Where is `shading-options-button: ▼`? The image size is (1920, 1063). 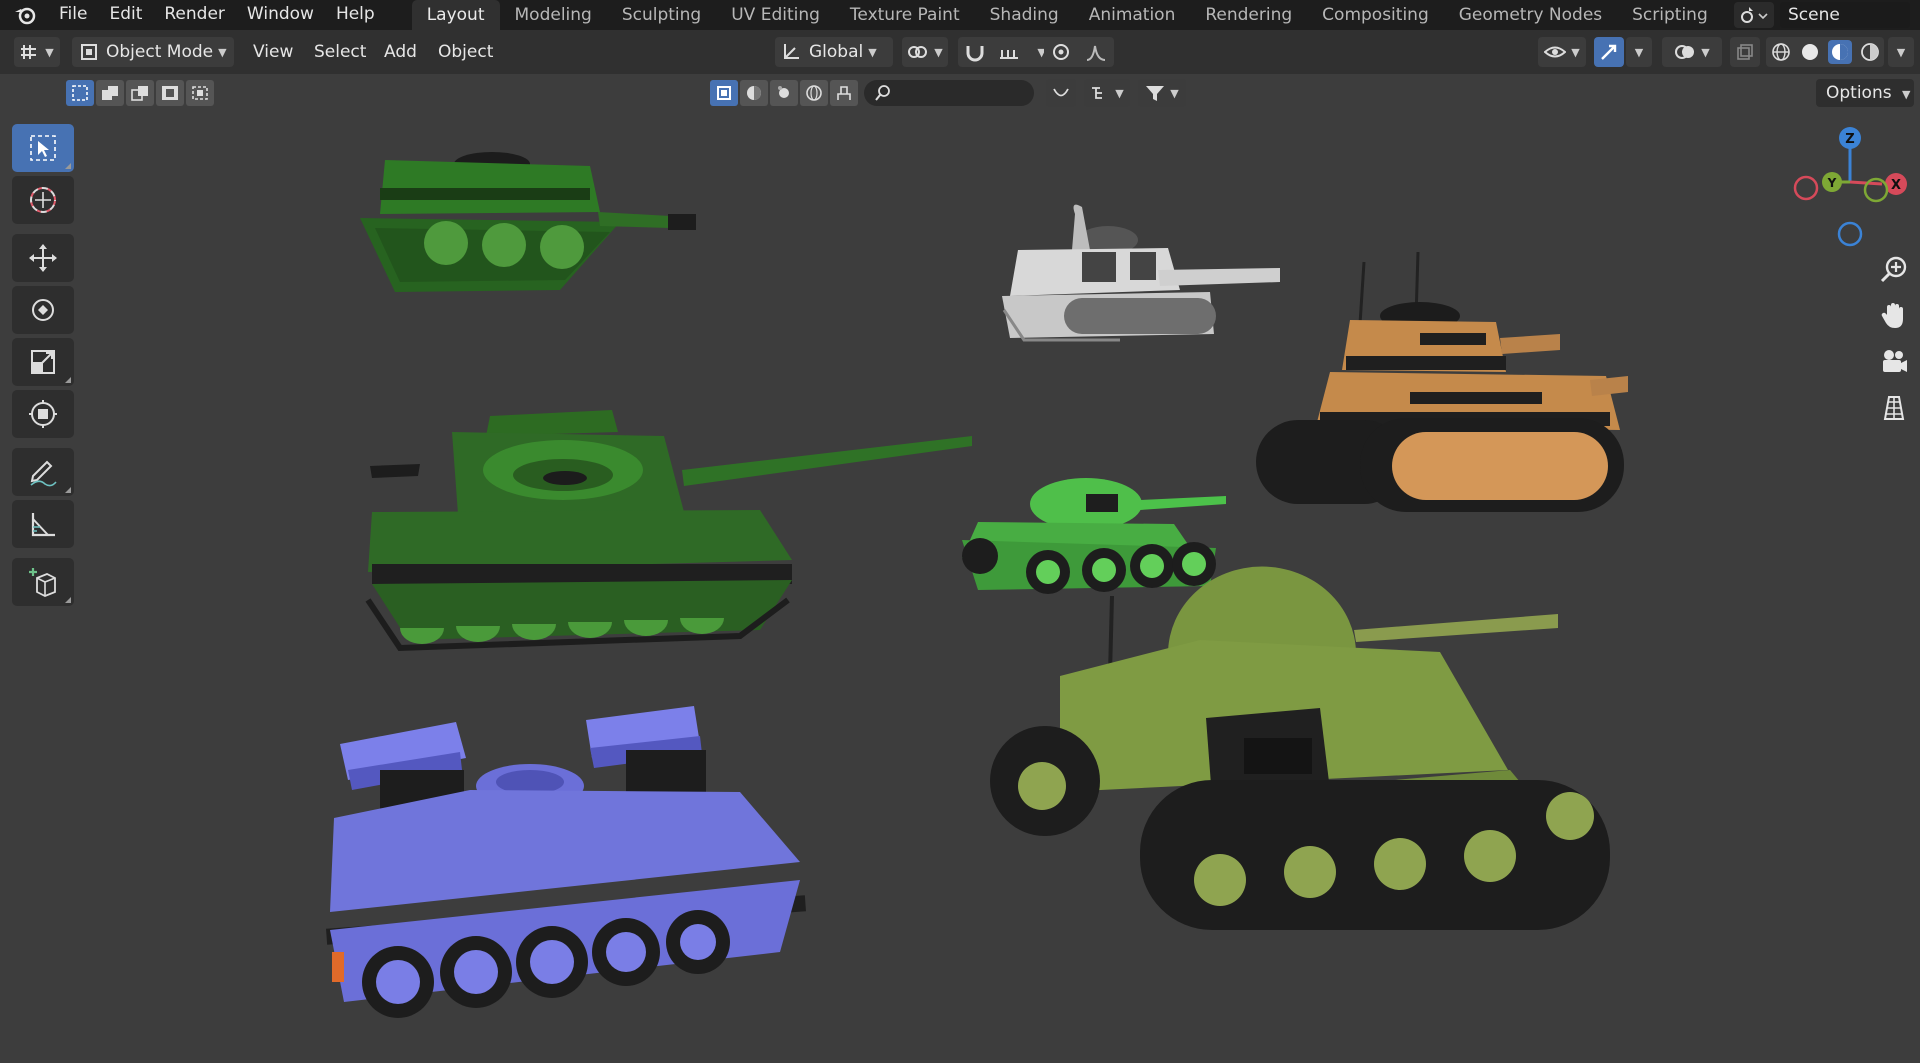 shading-options-button: ▼ is located at coordinates (1901, 52).